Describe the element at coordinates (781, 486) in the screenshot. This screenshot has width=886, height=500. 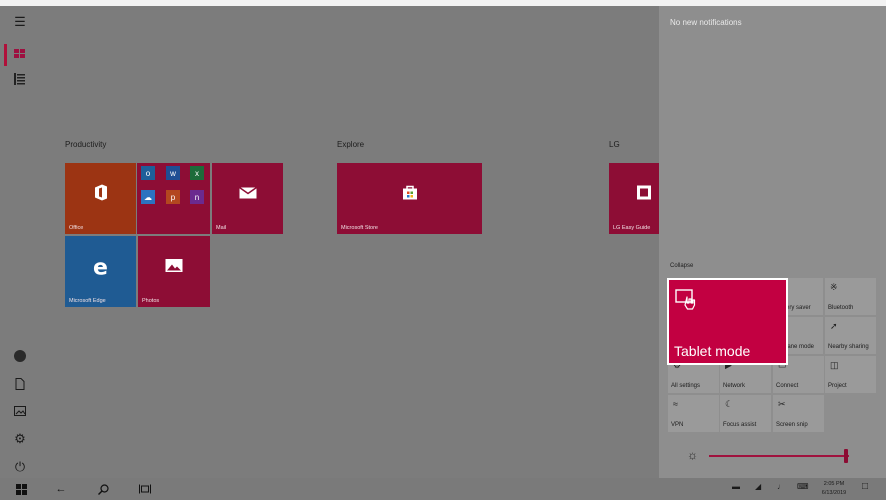
I see `volume-icon: ♩` at that location.